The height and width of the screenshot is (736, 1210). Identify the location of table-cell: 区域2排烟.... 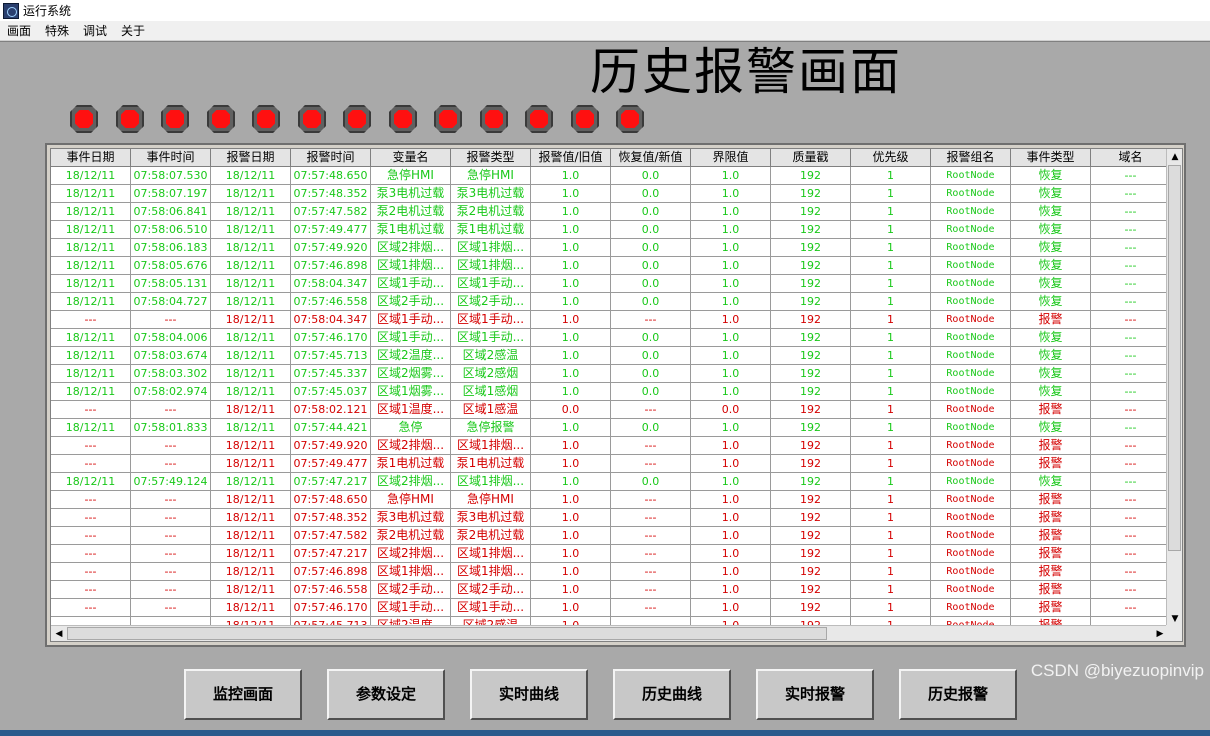
(411, 554).